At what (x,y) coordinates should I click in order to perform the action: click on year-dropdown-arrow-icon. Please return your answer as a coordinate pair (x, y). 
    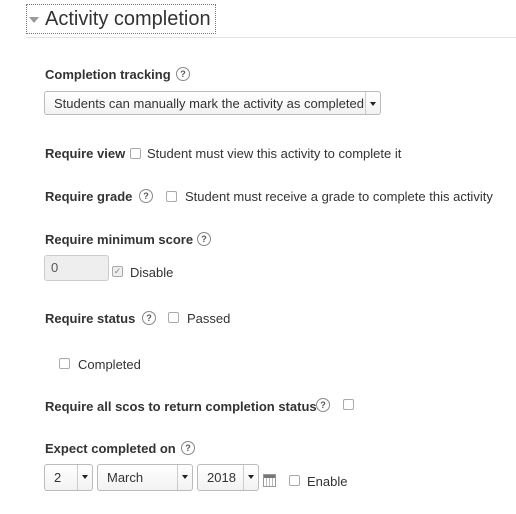
    Looking at the image, I should click on (250, 477).